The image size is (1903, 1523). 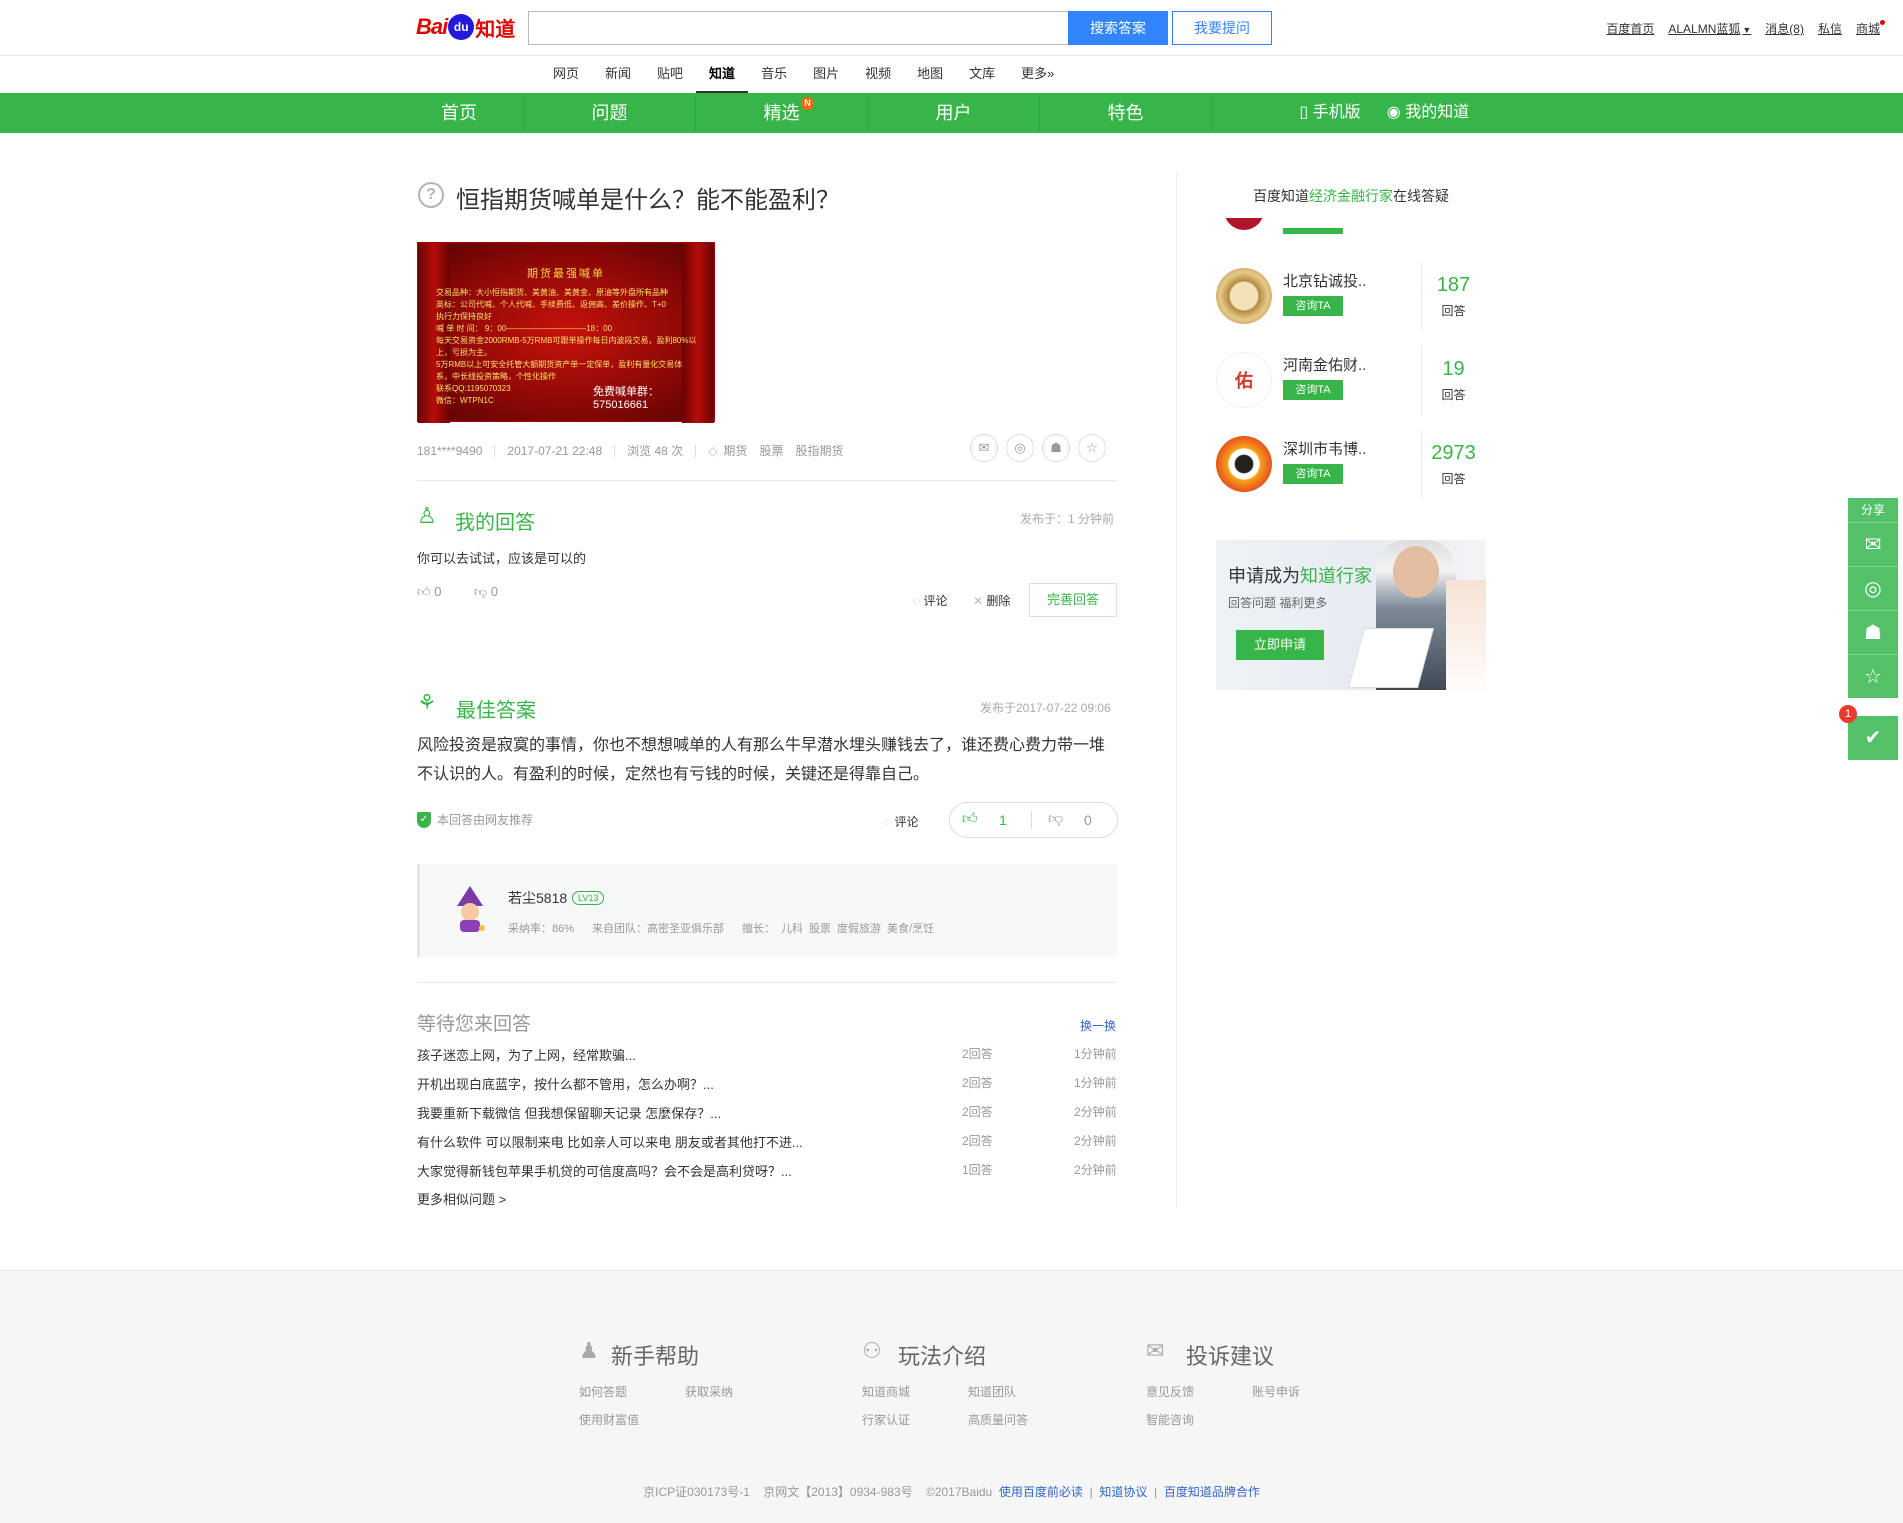 What do you see at coordinates (970, 819) in the screenshot?
I see `best-answer-thumb-up-icon: 👍︎` at bounding box center [970, 819].